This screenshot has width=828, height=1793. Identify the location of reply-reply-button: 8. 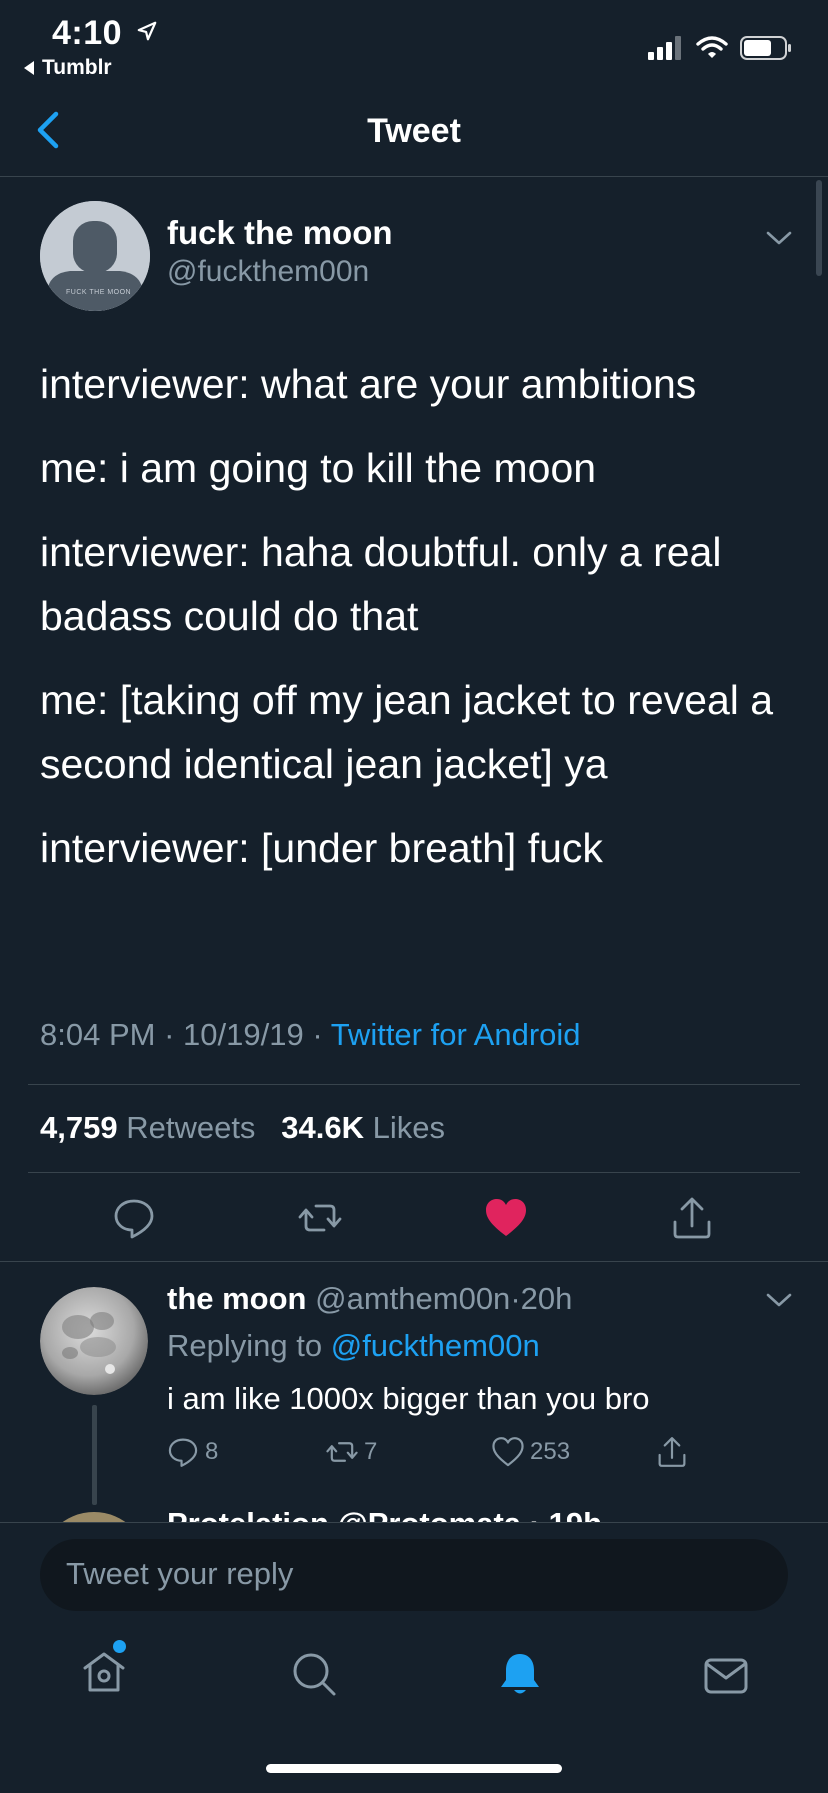
(192, 1452).